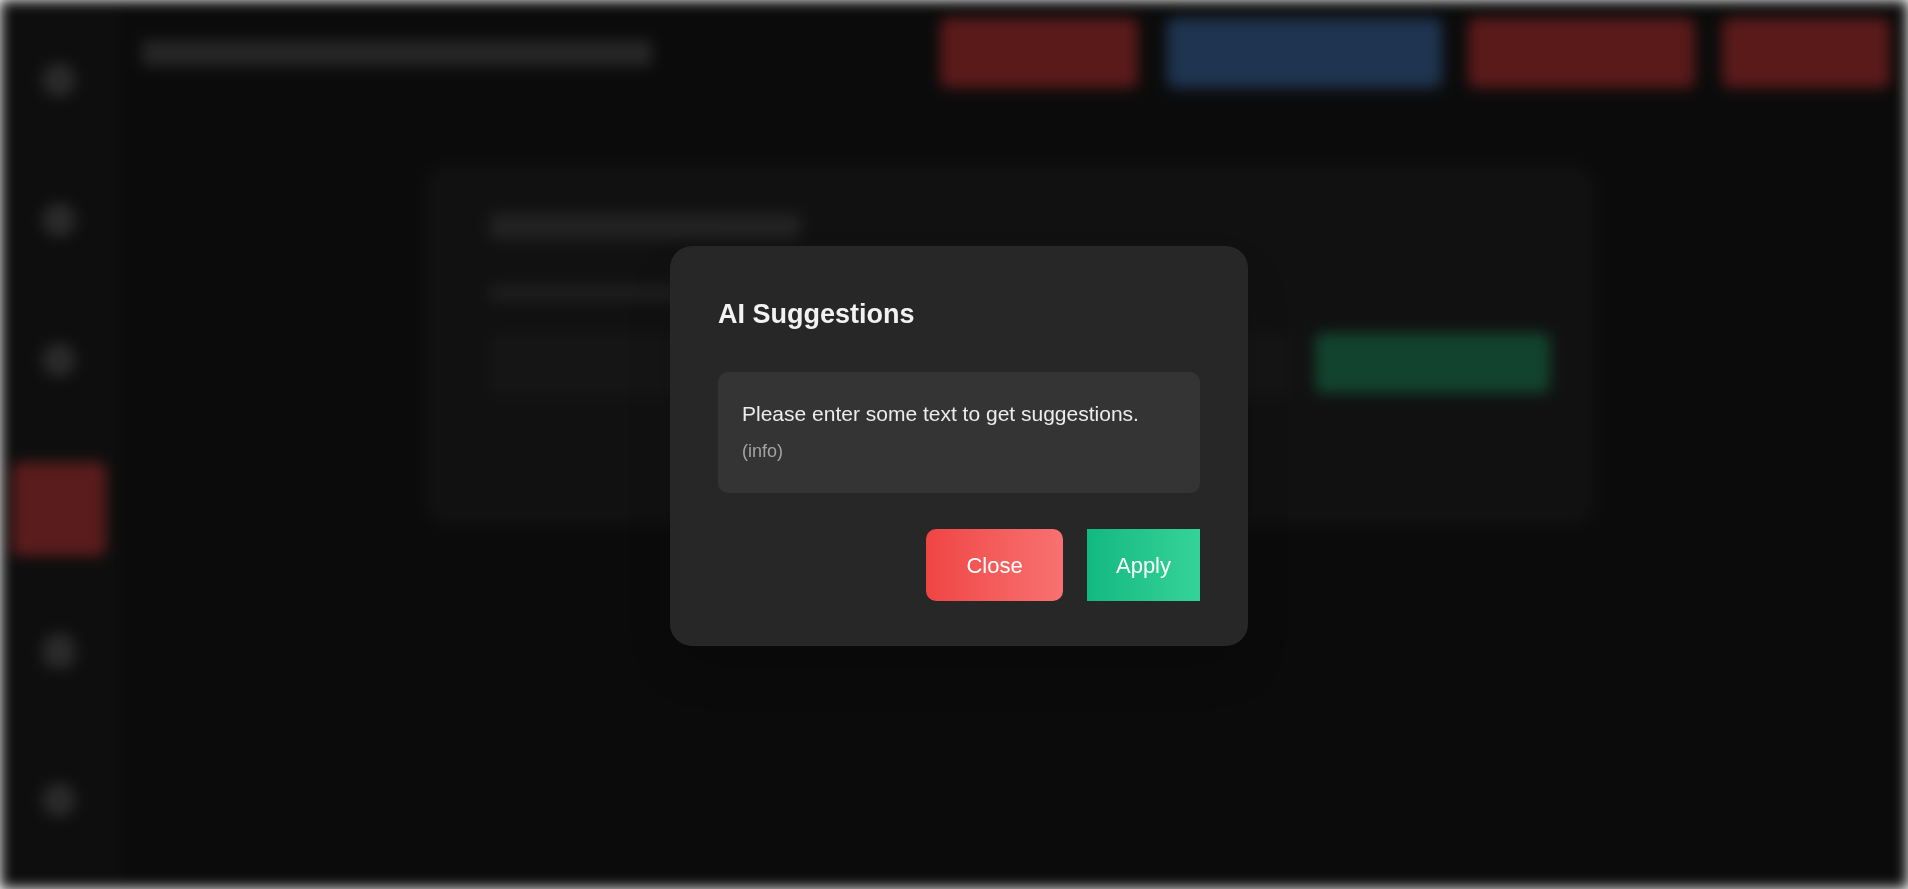 This screenshot has height=889, width=1908. Describe the element at coordinates (941, 432) in the screenshot. I see `message-text: Please enter some text to get suggestions. (info)` at that location.